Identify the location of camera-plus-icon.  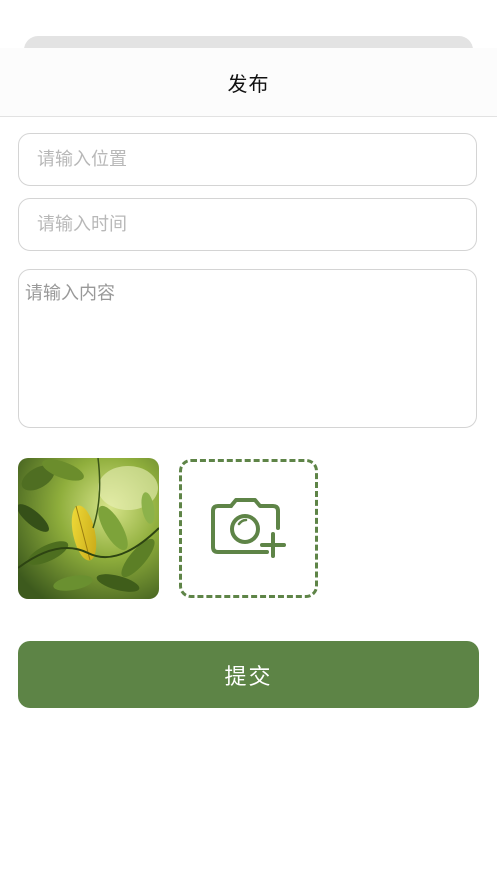
(248, 527).